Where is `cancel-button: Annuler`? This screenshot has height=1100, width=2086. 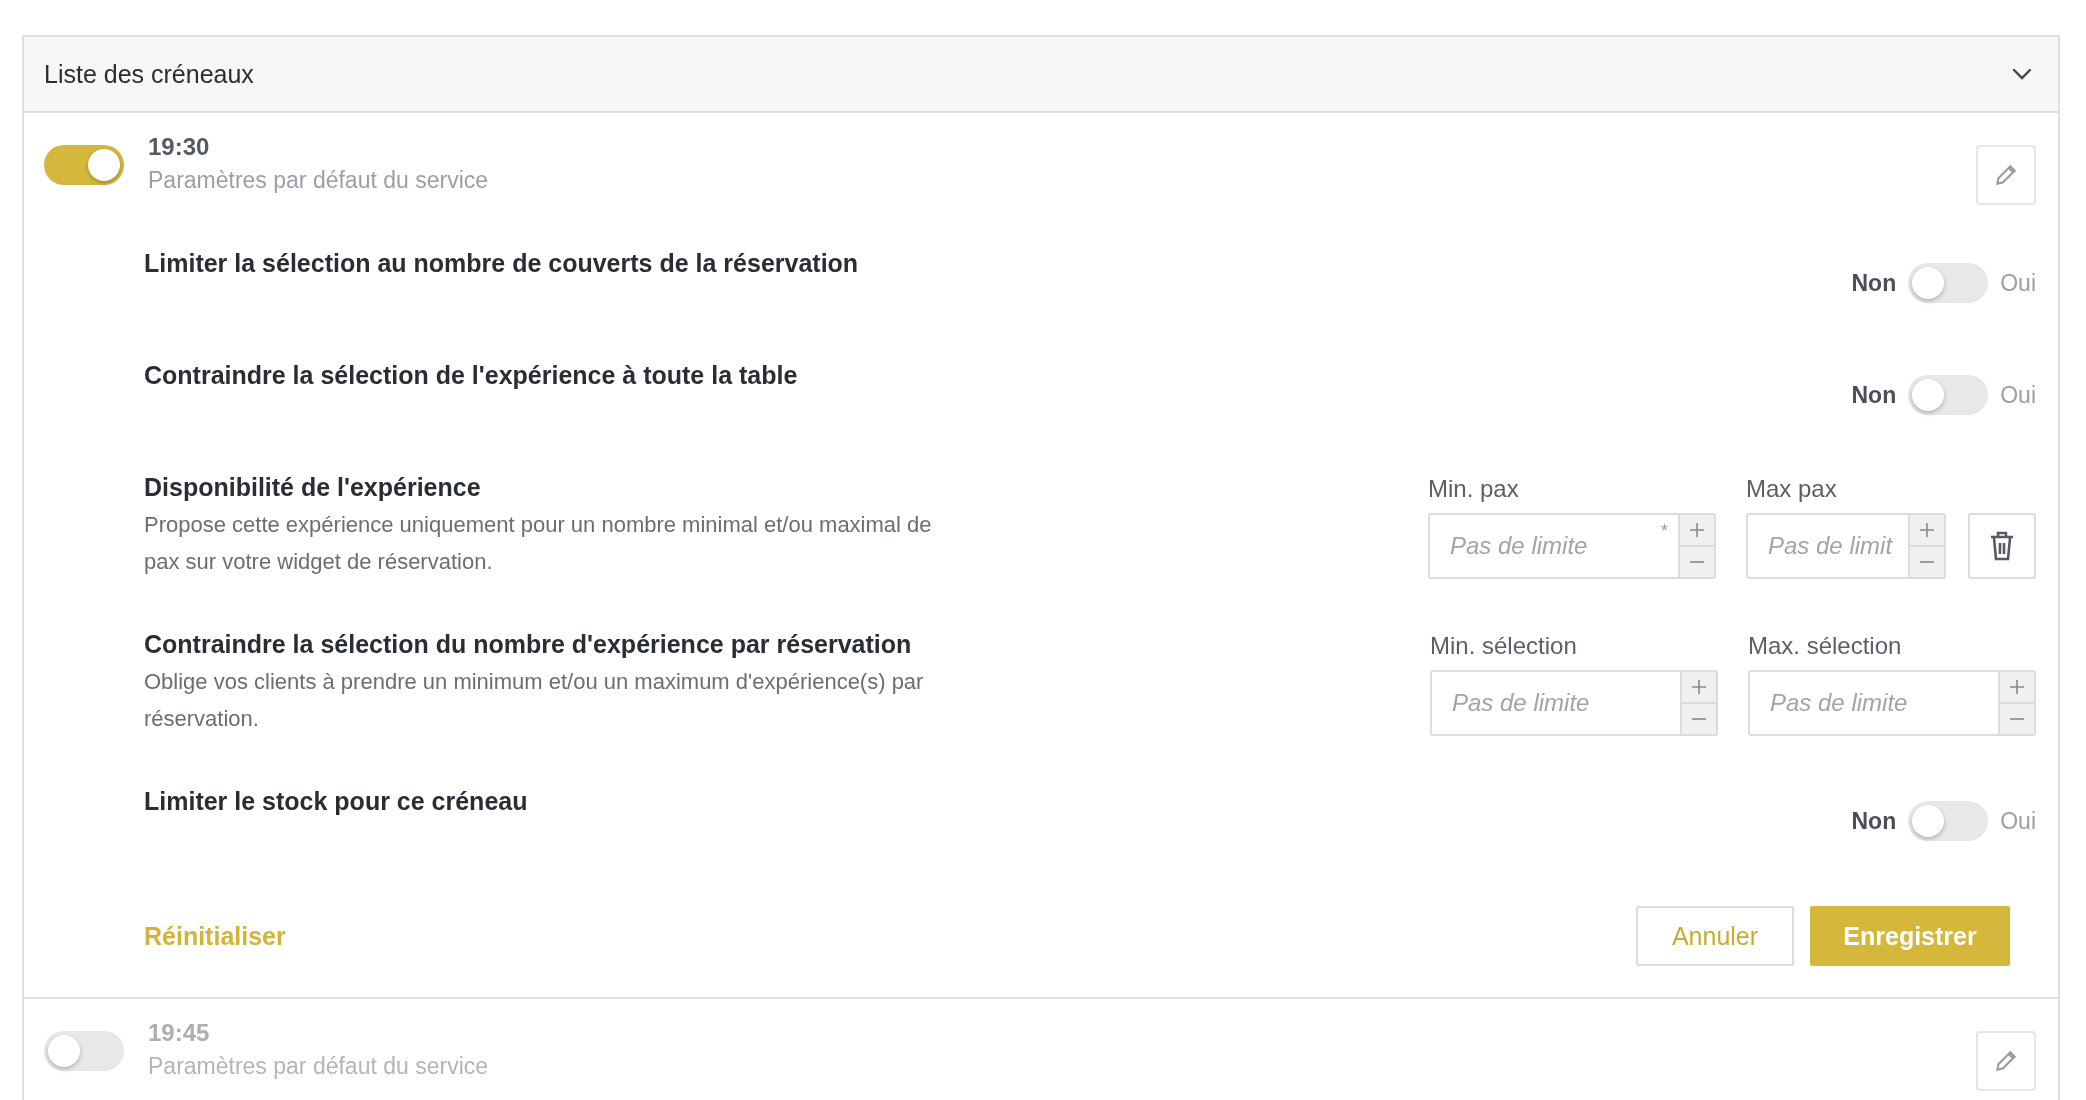
cancel-button: Annuler is located at coordinates (1715, 936).